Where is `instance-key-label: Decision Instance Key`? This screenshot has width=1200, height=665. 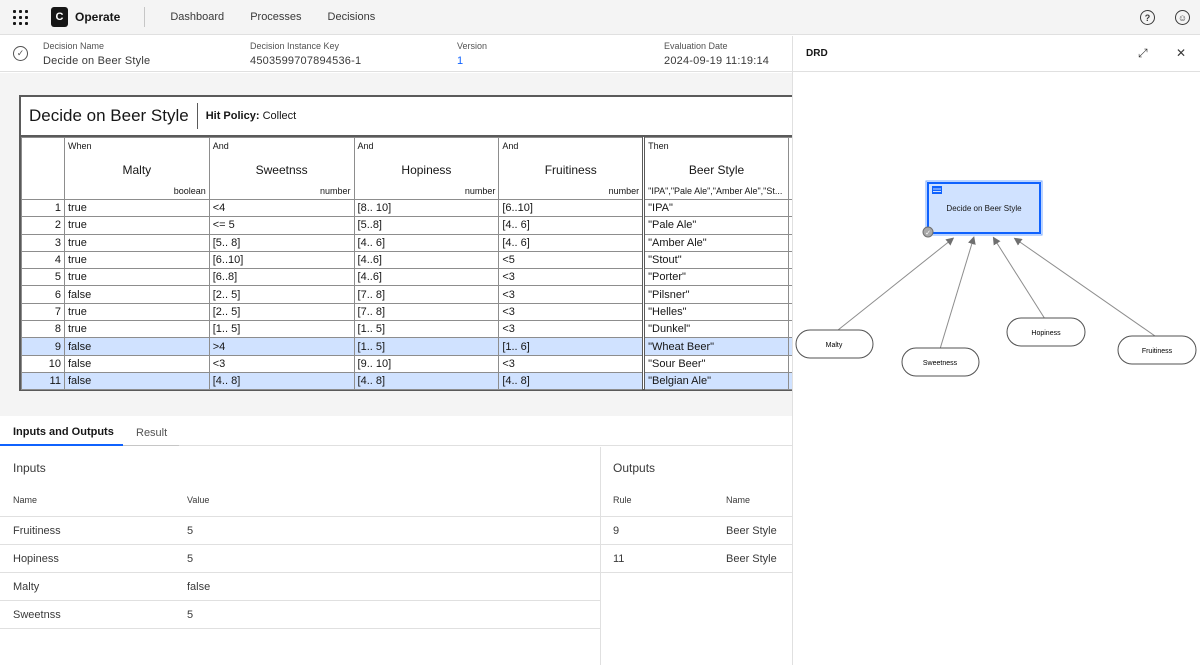 instance-key-label: Decision Instance Key is located at coordinates (295, 46).